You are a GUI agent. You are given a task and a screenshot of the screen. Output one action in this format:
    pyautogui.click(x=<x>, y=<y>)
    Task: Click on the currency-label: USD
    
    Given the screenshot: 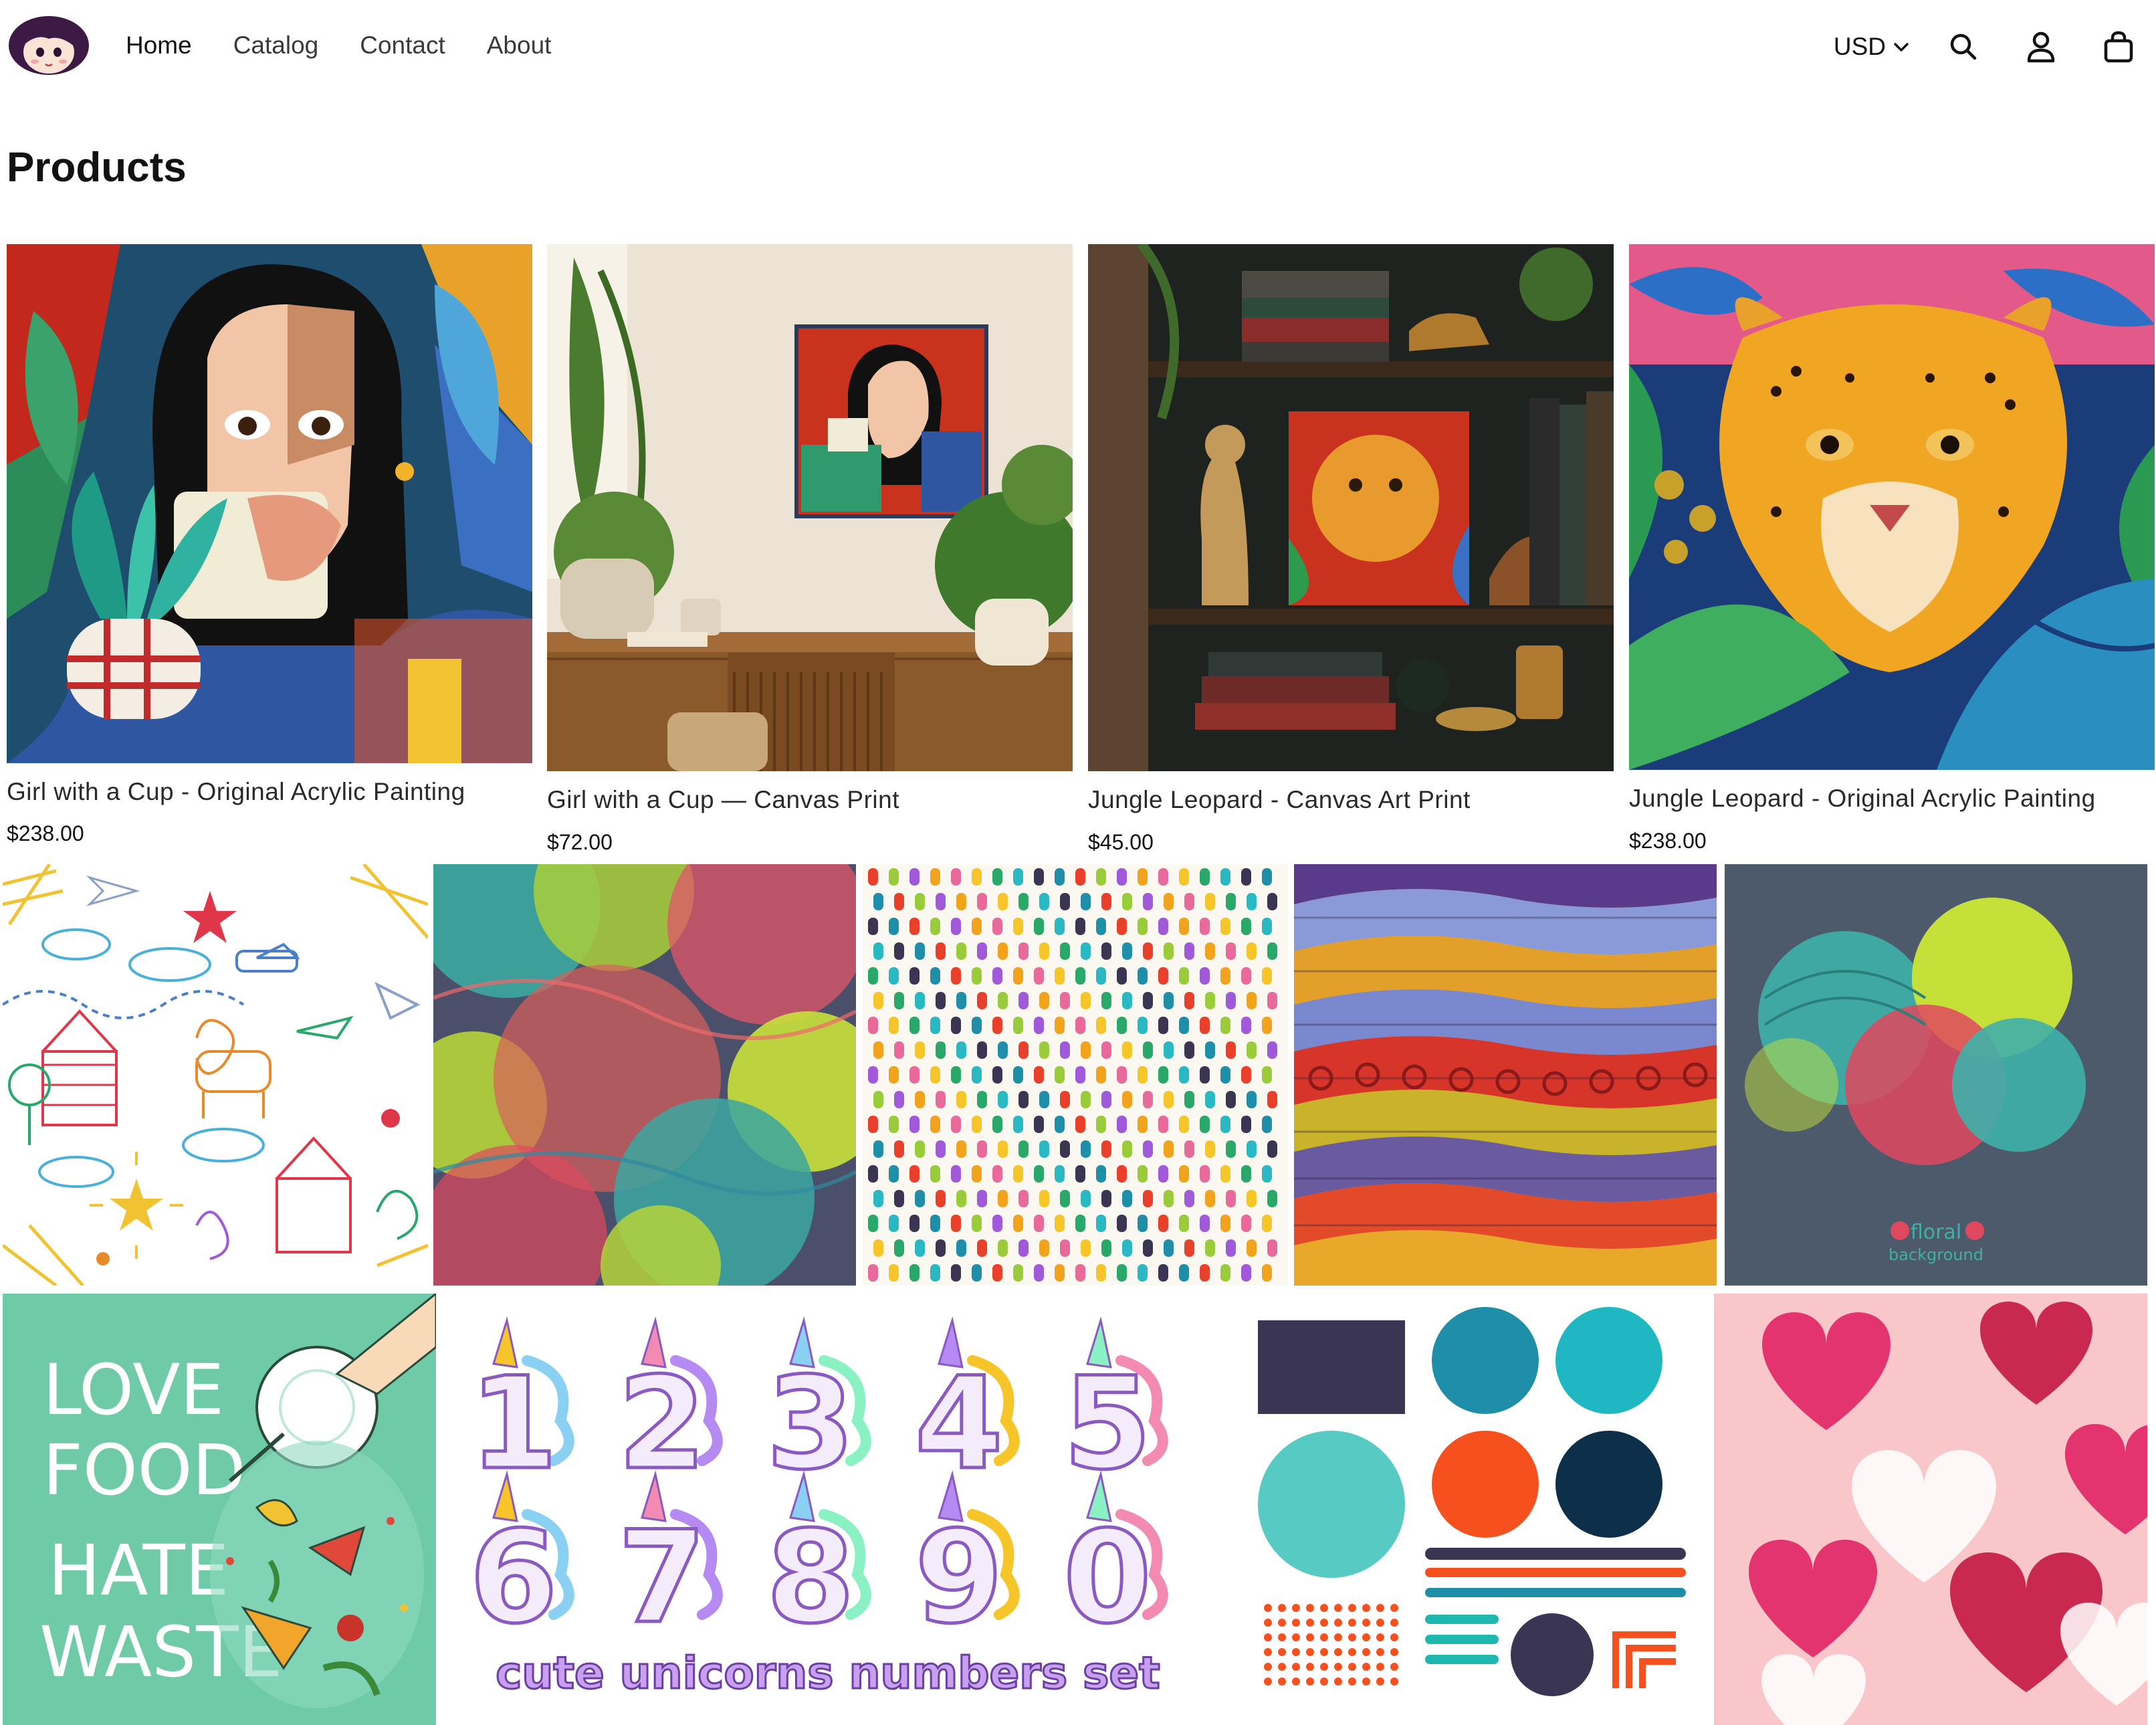 What is the action you would take?
    pyautogui.click(x=1860, y=46)
    